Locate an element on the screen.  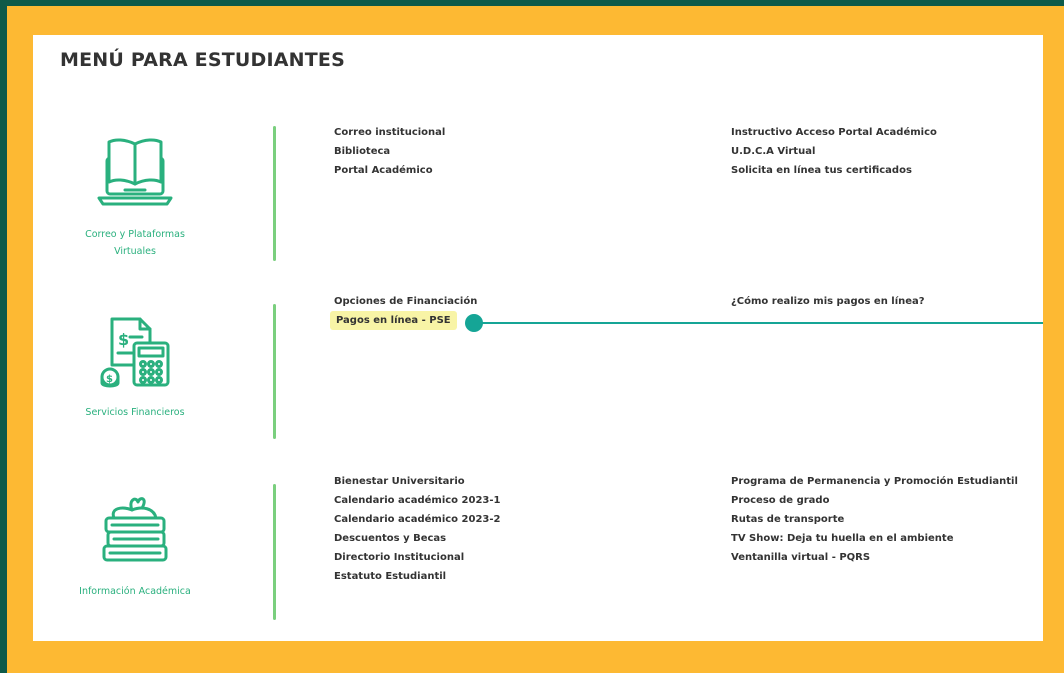
link-opciones-financiacion: Opciones de Financiación is located at coordinates (405, 301).